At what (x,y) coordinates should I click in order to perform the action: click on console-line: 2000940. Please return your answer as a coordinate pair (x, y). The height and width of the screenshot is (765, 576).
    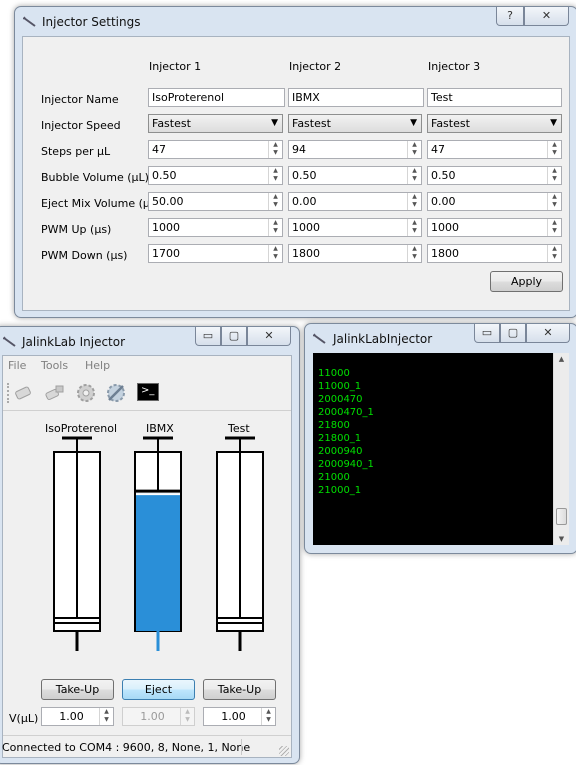
    Looking at the image, I should click on (340, 451).